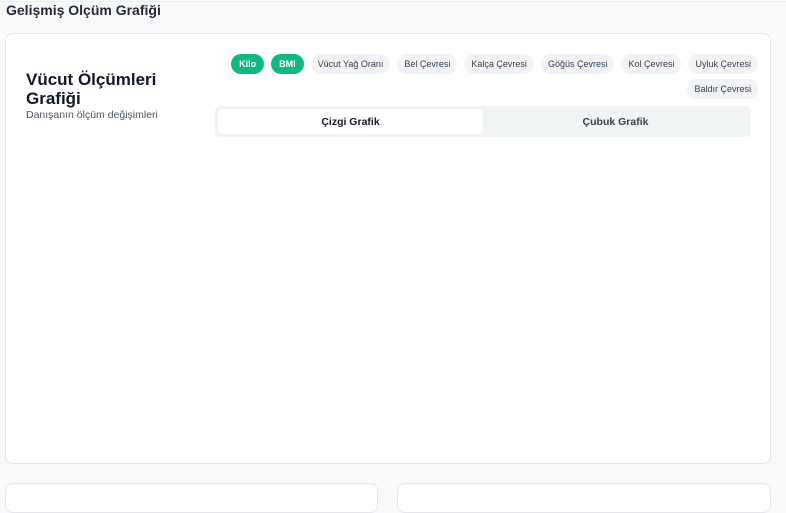  I want to click on metric-chip-hip: Kalça Çevresi, so click(499, 64).